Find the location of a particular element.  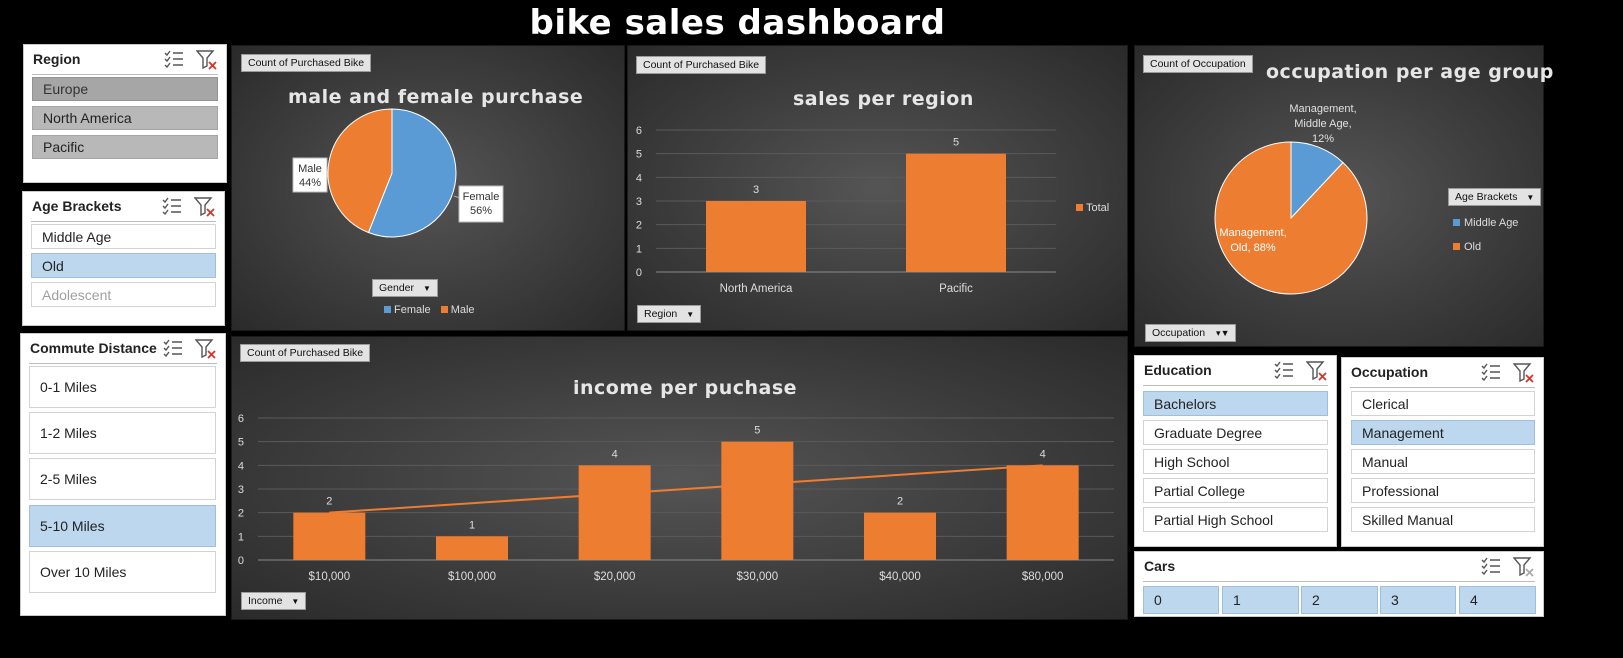

region-bar-pacific is located at coordinates (956, 212).